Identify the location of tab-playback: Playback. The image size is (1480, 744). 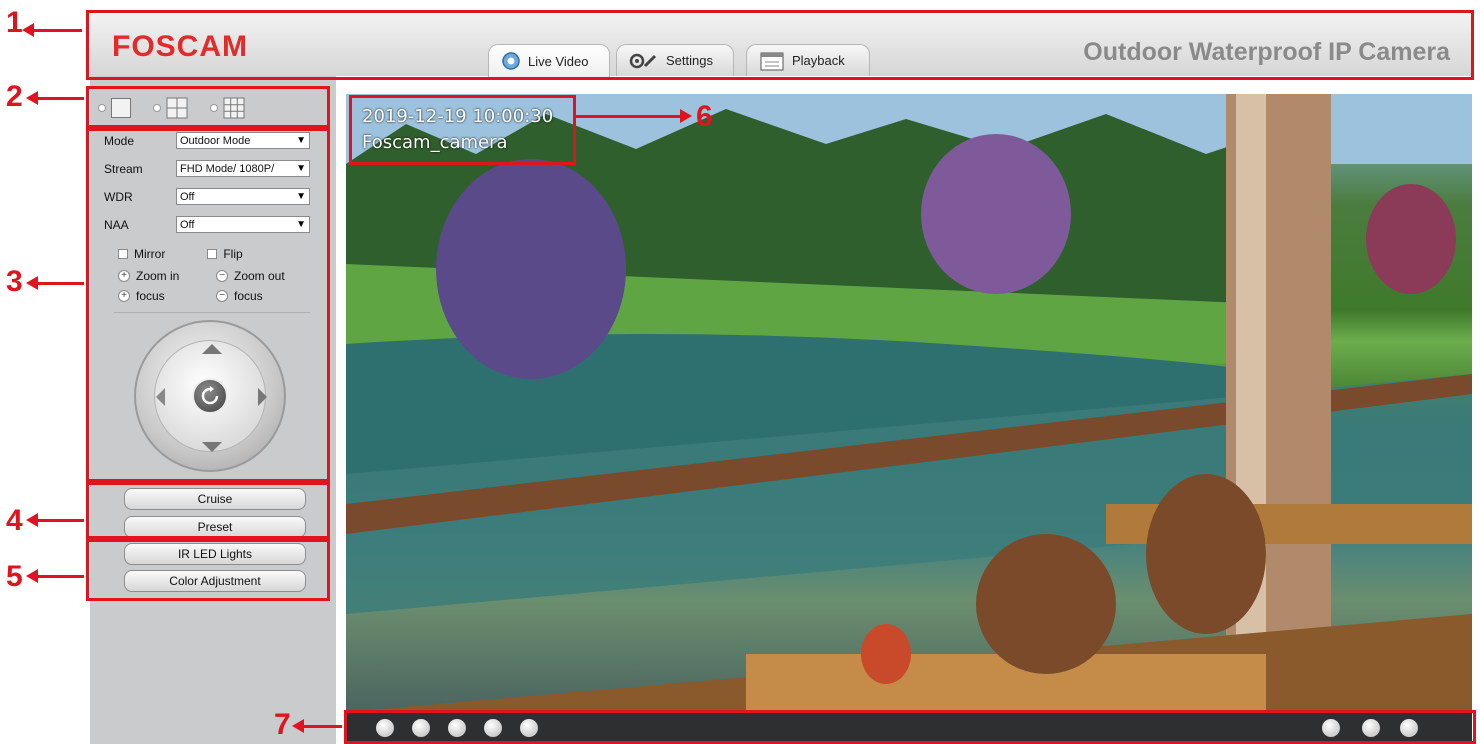
(808, 60).